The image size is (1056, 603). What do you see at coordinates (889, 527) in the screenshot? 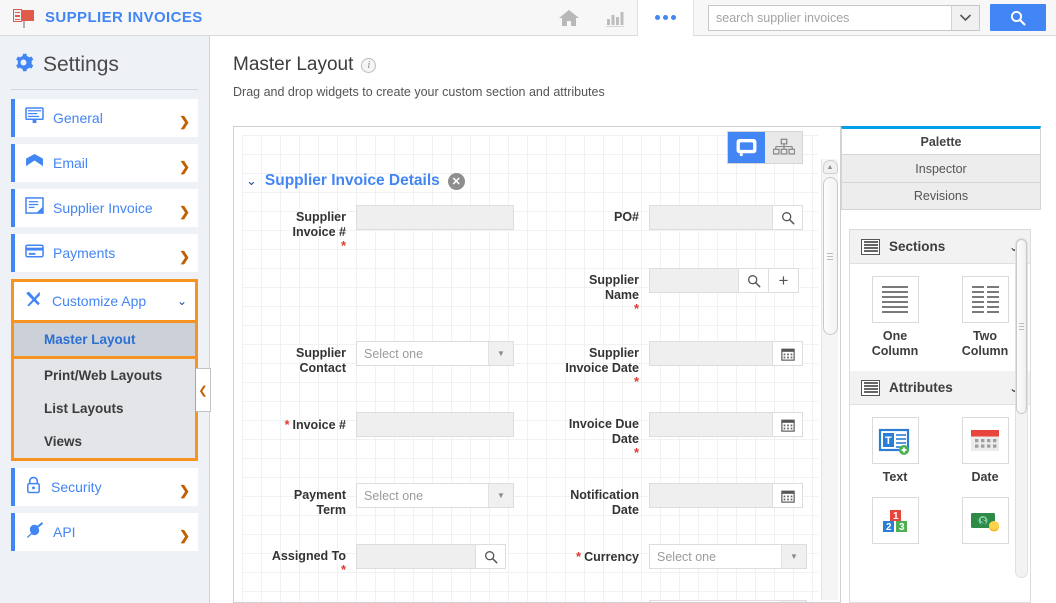
I see `svg-text: 2` at bounding box center [889, 527].